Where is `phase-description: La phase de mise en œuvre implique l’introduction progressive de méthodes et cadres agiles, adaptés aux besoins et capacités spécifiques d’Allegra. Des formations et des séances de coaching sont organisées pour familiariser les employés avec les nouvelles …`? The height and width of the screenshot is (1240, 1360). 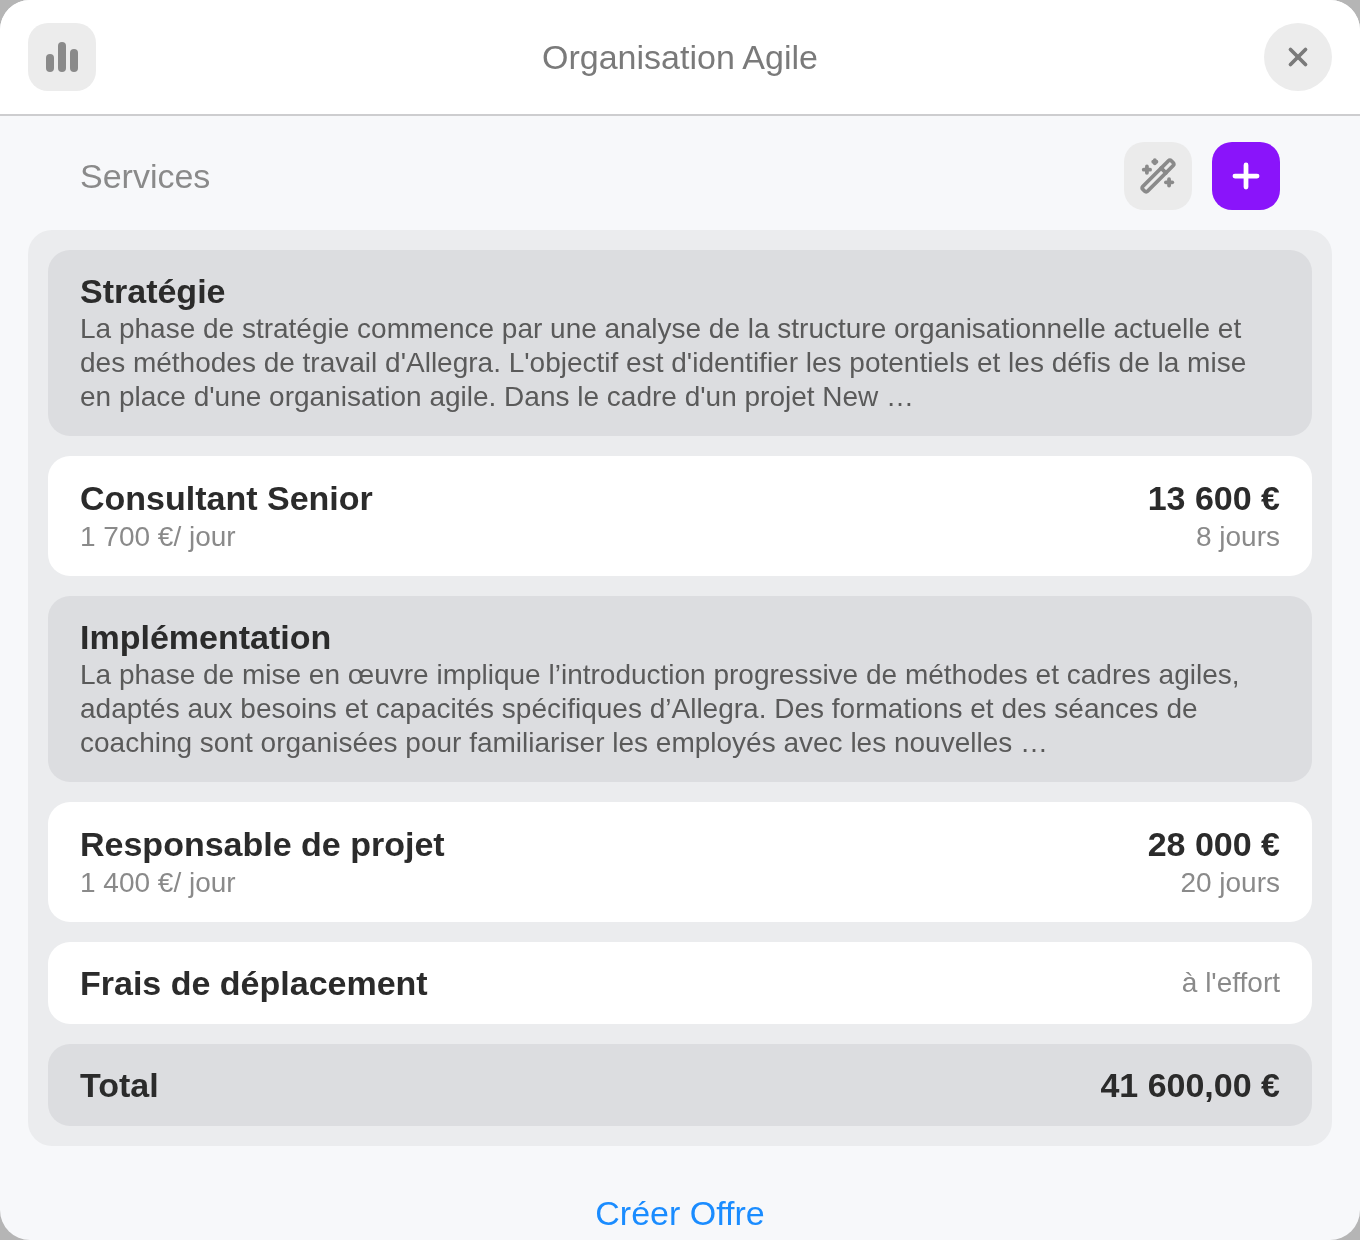 phase-description: La phase de mise en œuvre implique l’introduction progressive de méthodes et cadres agiles, adaptés aux besoins et capacités spécifiques d’Allegra. Des formations et des séances de coaching sont organisées pour familiariser les employés avec les nouvelles … is located at coordinates (660, 709).